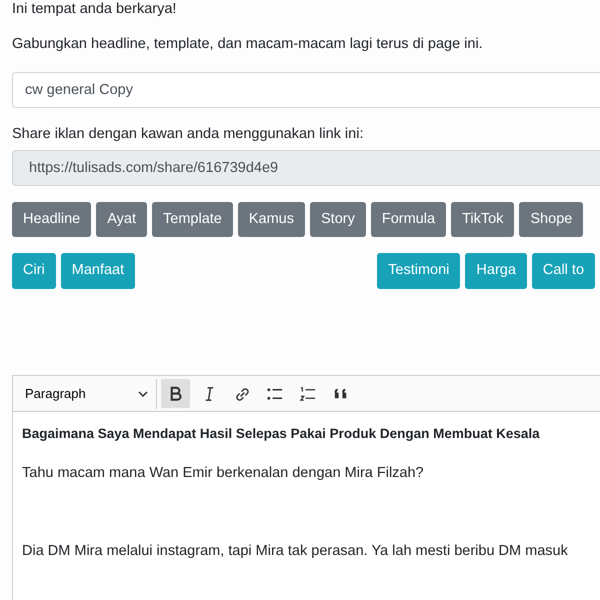  I want to click on category-button: Shope, so click(551, 220).